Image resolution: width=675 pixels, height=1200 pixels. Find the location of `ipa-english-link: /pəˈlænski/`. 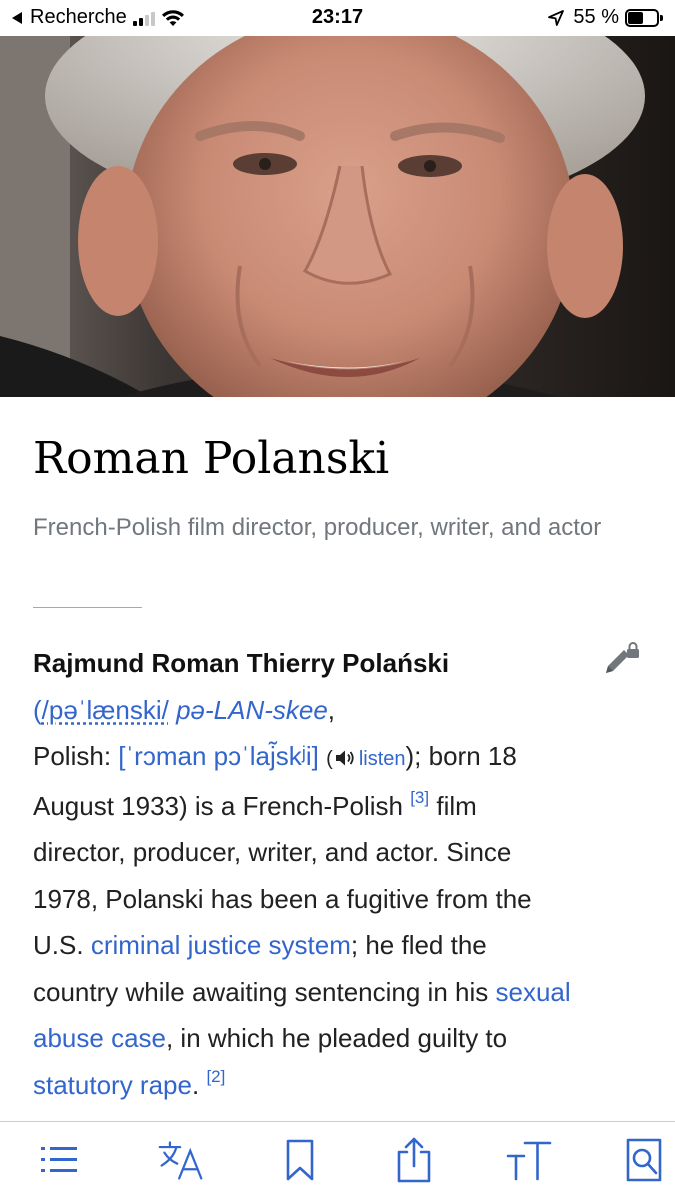

ipa-english-link: /pəˈlænski/ is located at coordinates (105, 710).